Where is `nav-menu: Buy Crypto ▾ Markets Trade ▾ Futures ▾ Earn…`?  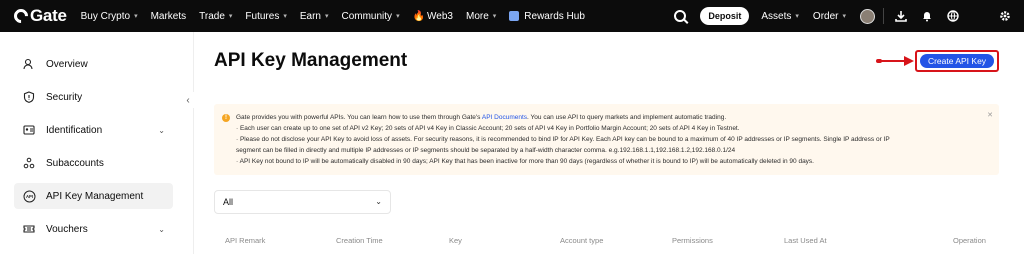
nav-menu: Buy Crypto ▾ Markets Trade ▾ Futures ▾ Earn… is located at coordinates (339, 16).